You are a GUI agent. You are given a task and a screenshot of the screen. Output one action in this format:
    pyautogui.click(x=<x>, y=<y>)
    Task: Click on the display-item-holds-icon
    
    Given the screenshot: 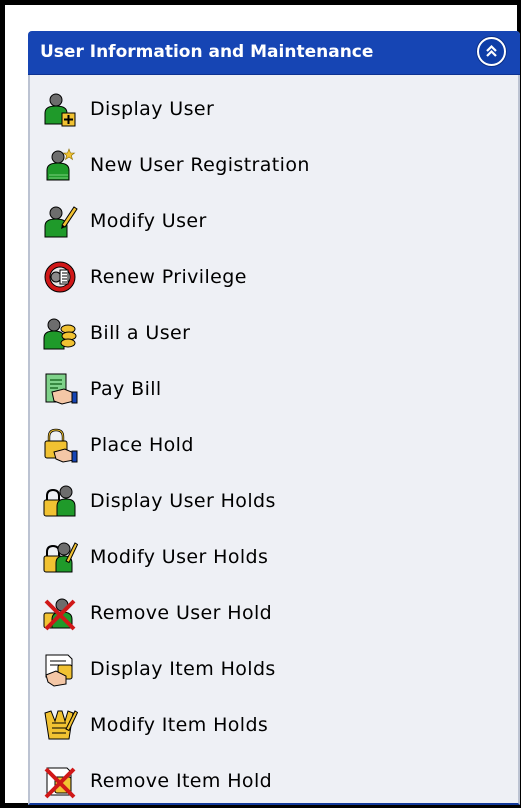 What is the action you would take?
    pyautogui.click(x=59, y=670)
    